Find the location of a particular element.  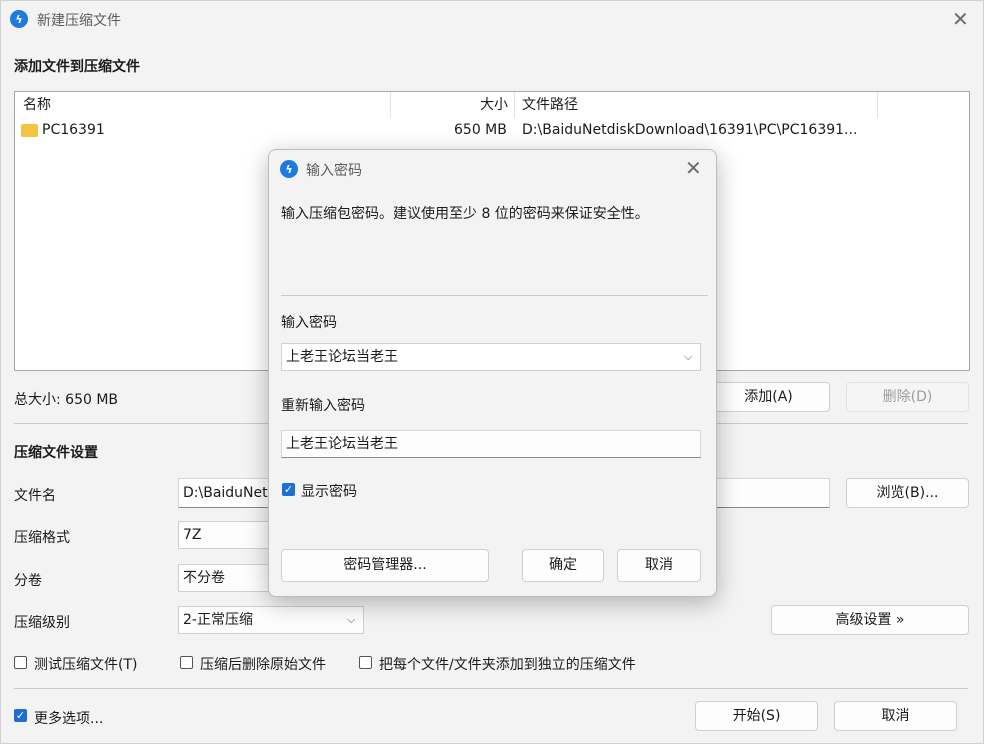

close-icon: ✕ is located at coordinates (960, 19).